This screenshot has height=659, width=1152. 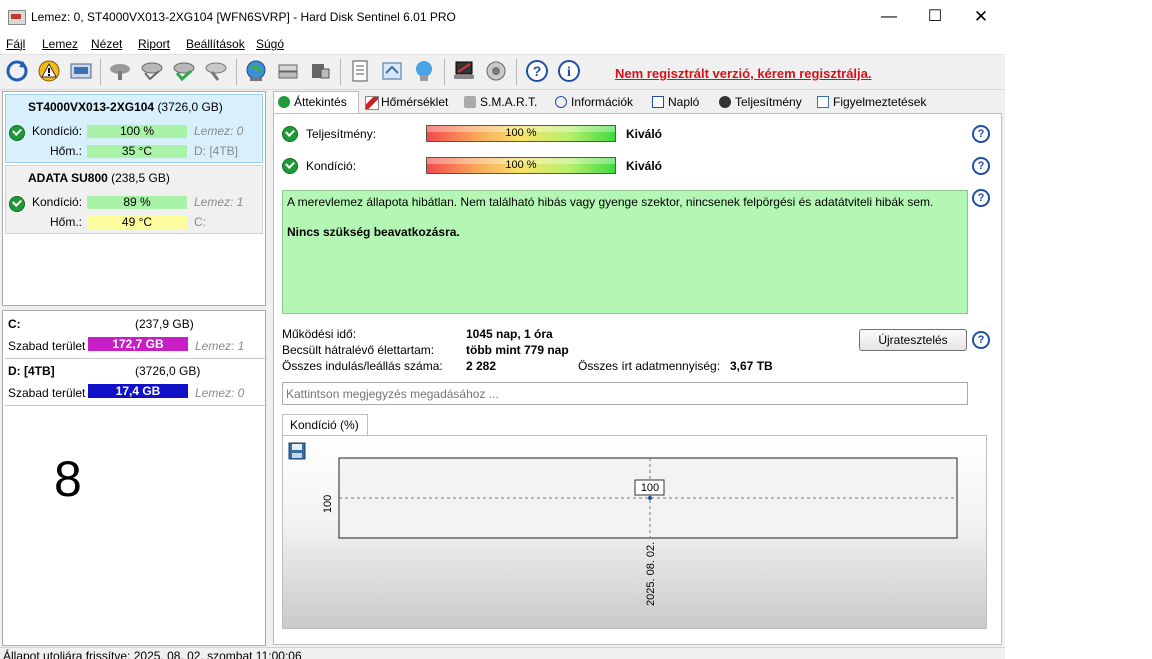 I want to click on laptop-icon, so click(x=464, y=71).